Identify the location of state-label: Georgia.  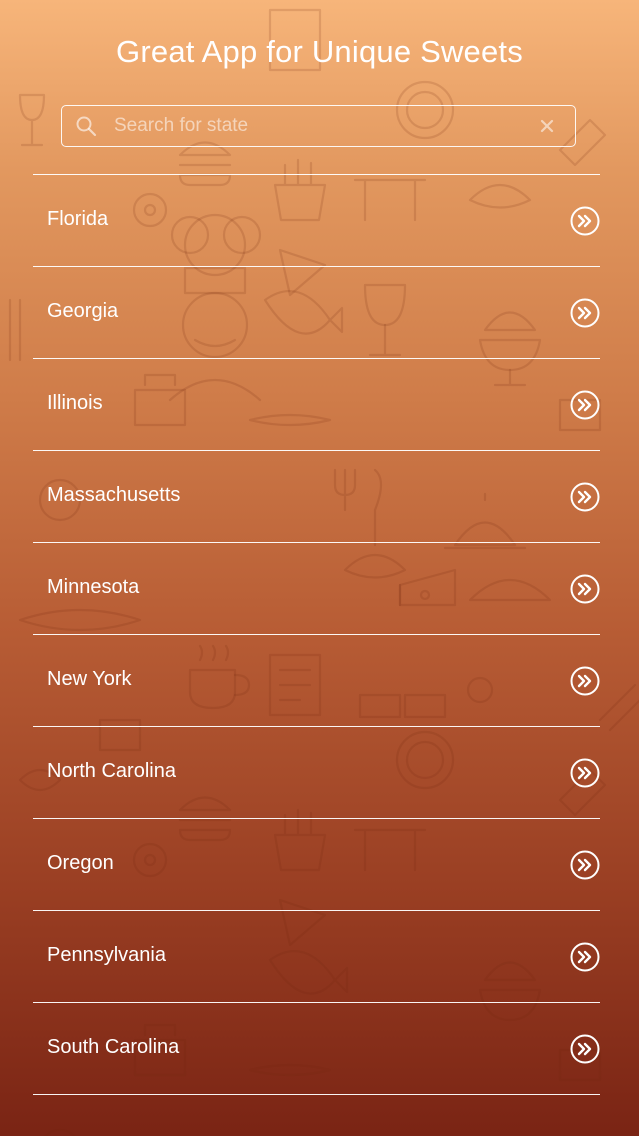
(83, 311).